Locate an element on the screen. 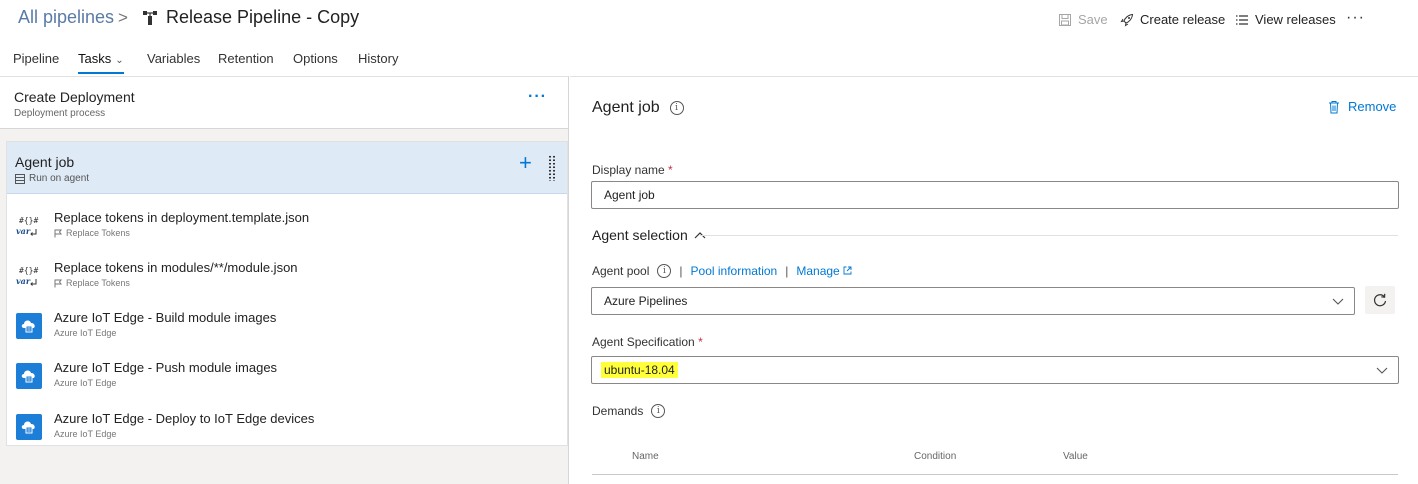  remove-button: Remove is located at coordinates (1362, 106).